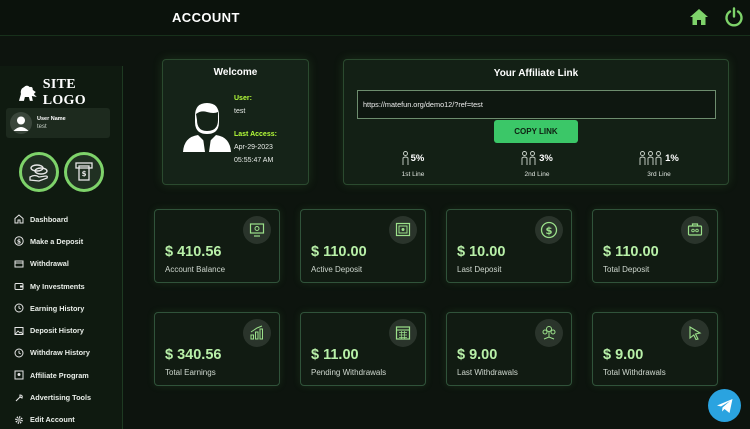  I want to click on stat-card-total-withdrawals: $ 9.00 Total Withdrawals, so click(655, 349).